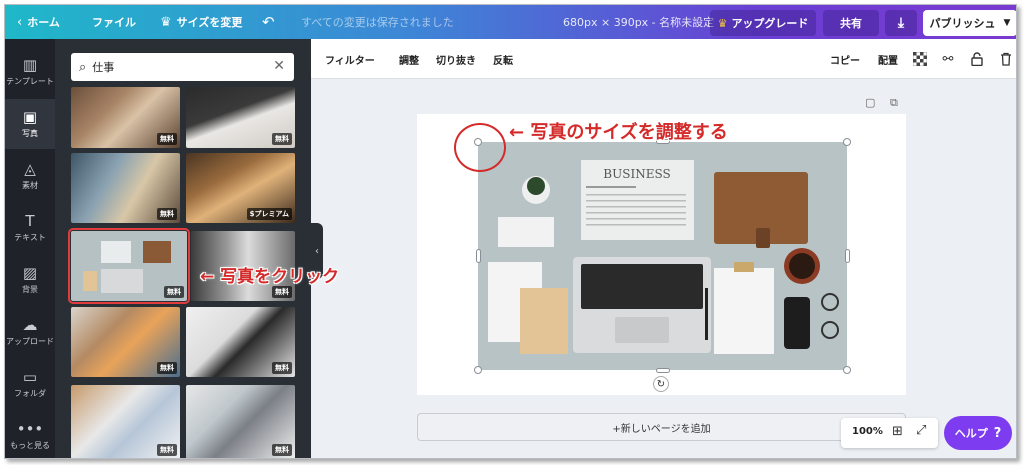  I want to click on resize-handle-bottom-left, so click(478, 370).